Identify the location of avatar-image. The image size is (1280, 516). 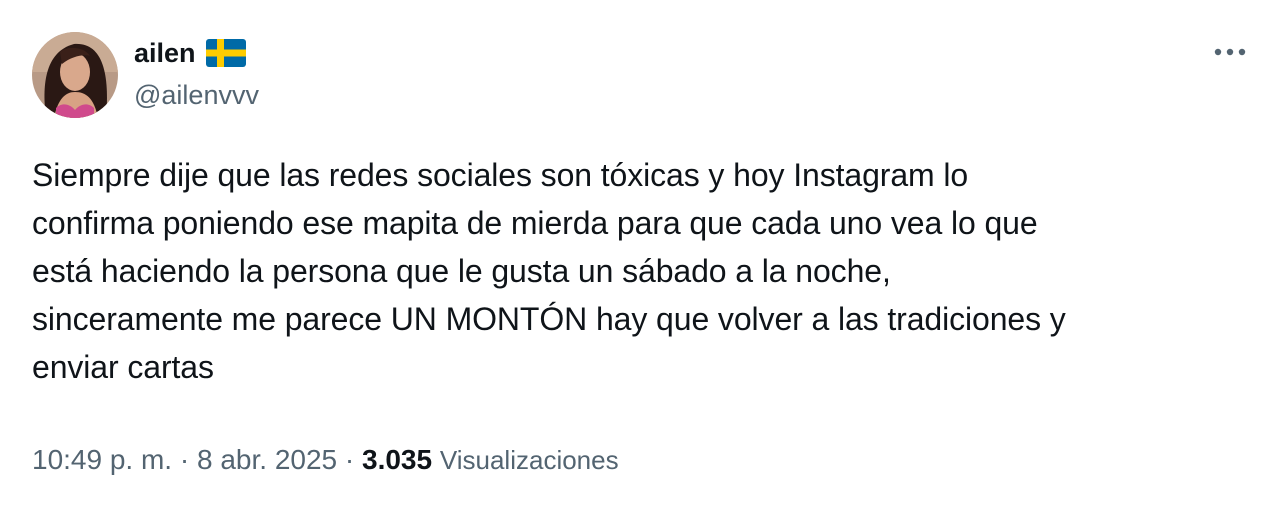
(75, 75).